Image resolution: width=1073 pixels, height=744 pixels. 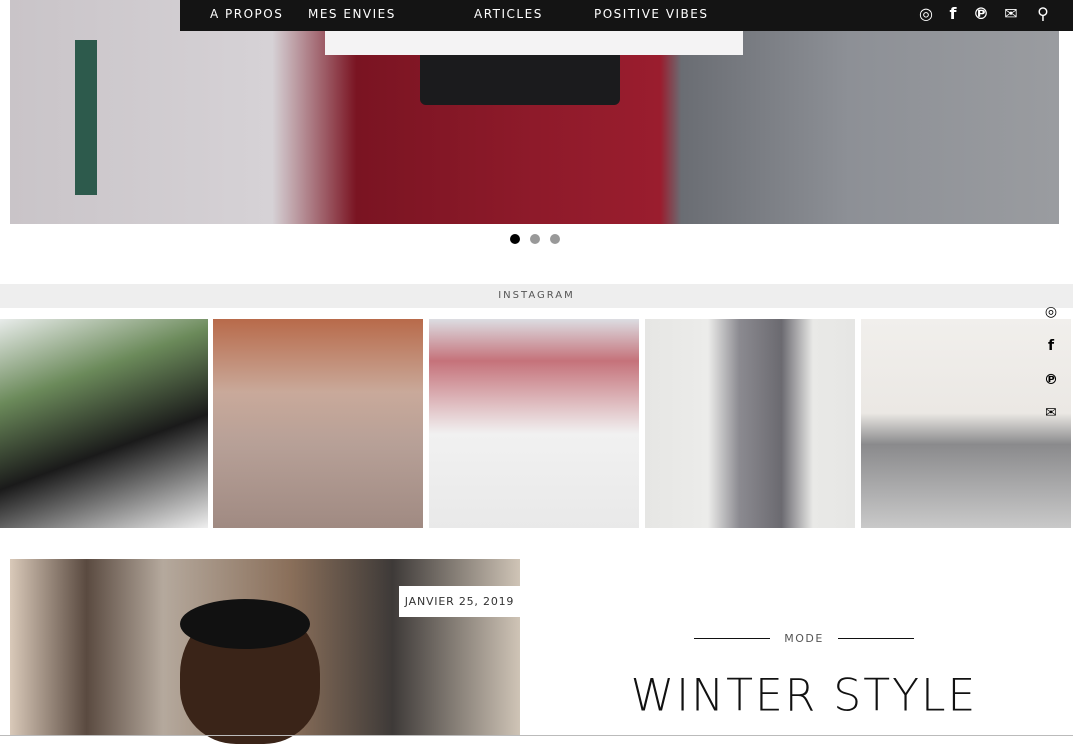 I want to click on category-divider-right, so click(x=876, y=638).